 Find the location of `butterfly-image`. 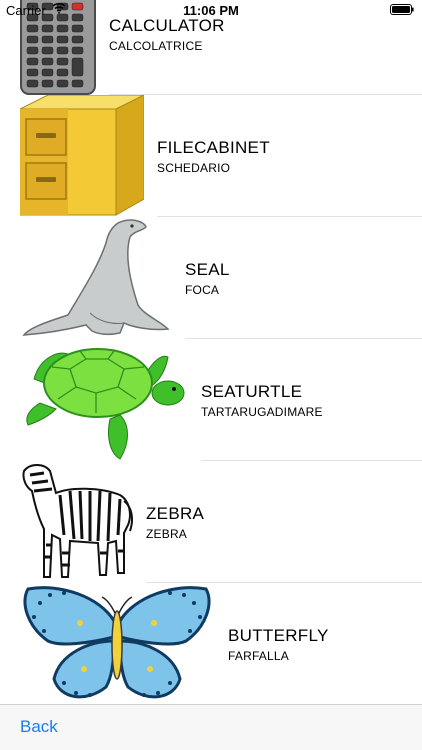

butterfly-image is located at coordinates (117, 642).